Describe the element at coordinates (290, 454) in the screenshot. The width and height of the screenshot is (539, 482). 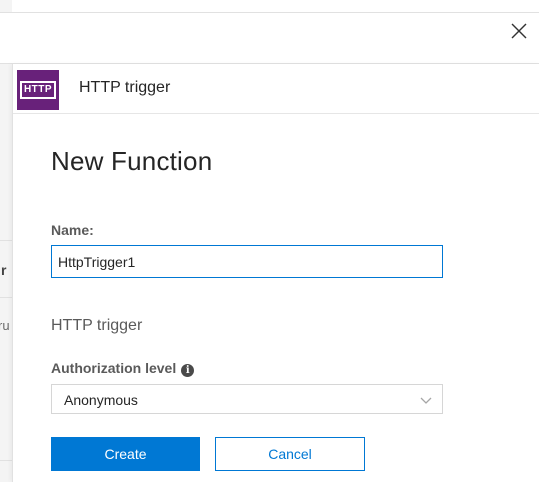
I see `cancel-button: Cancel` at that location.